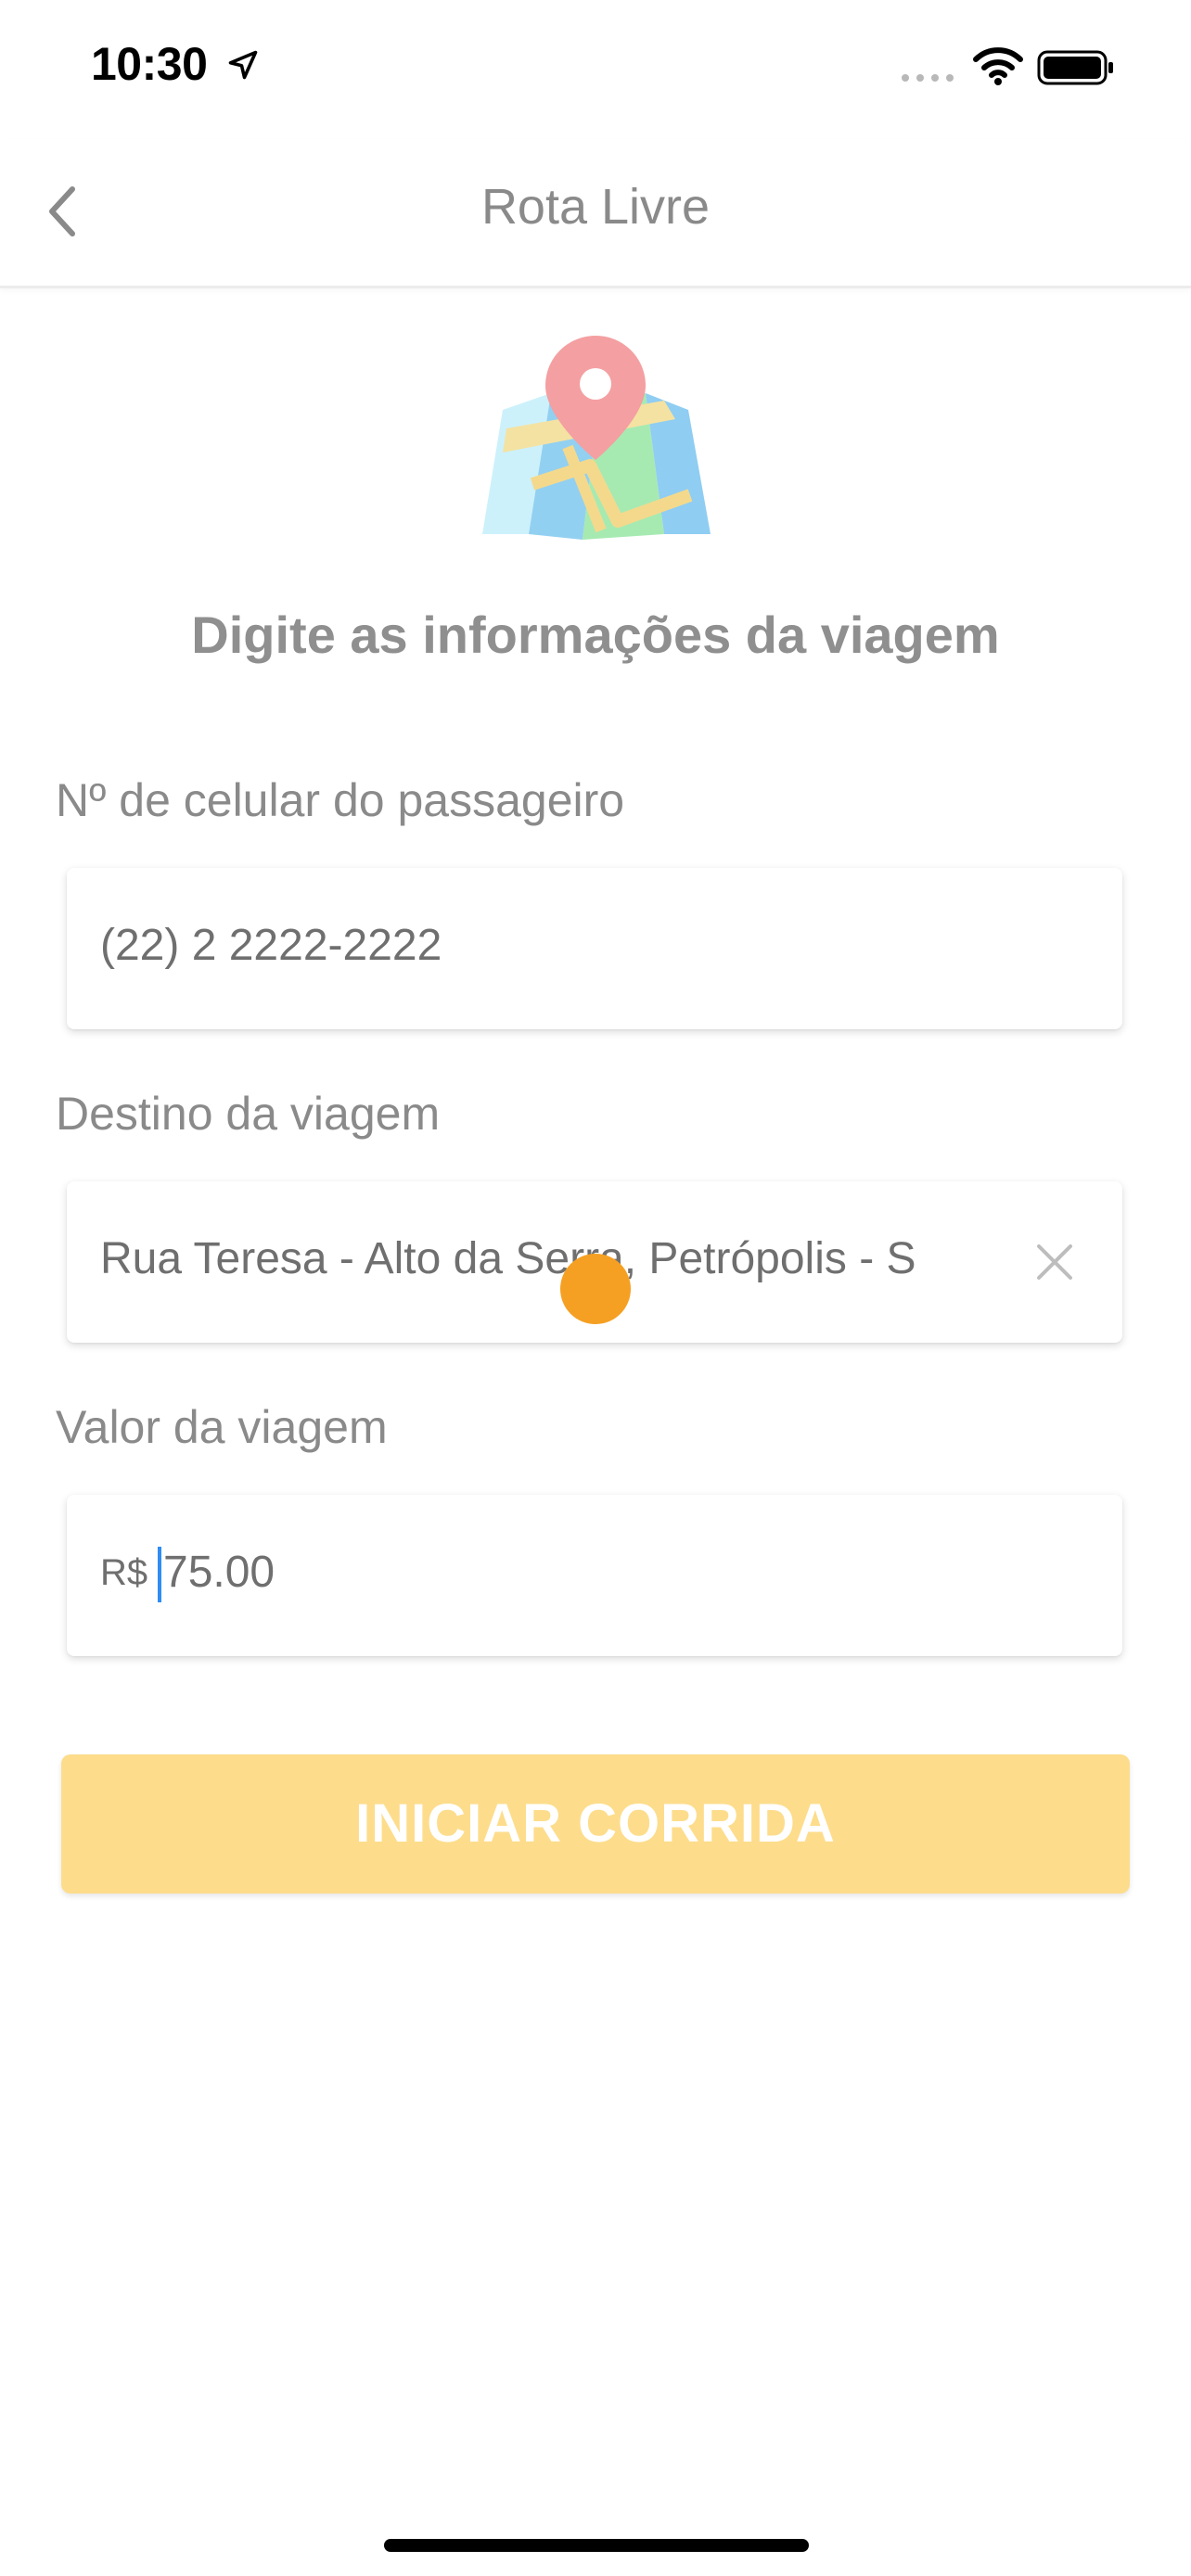  What do you see at coordinates (222, 1427) in the screenshot?
I see `fare-label: Valor da viagem` at bounding box center [222, 1427].